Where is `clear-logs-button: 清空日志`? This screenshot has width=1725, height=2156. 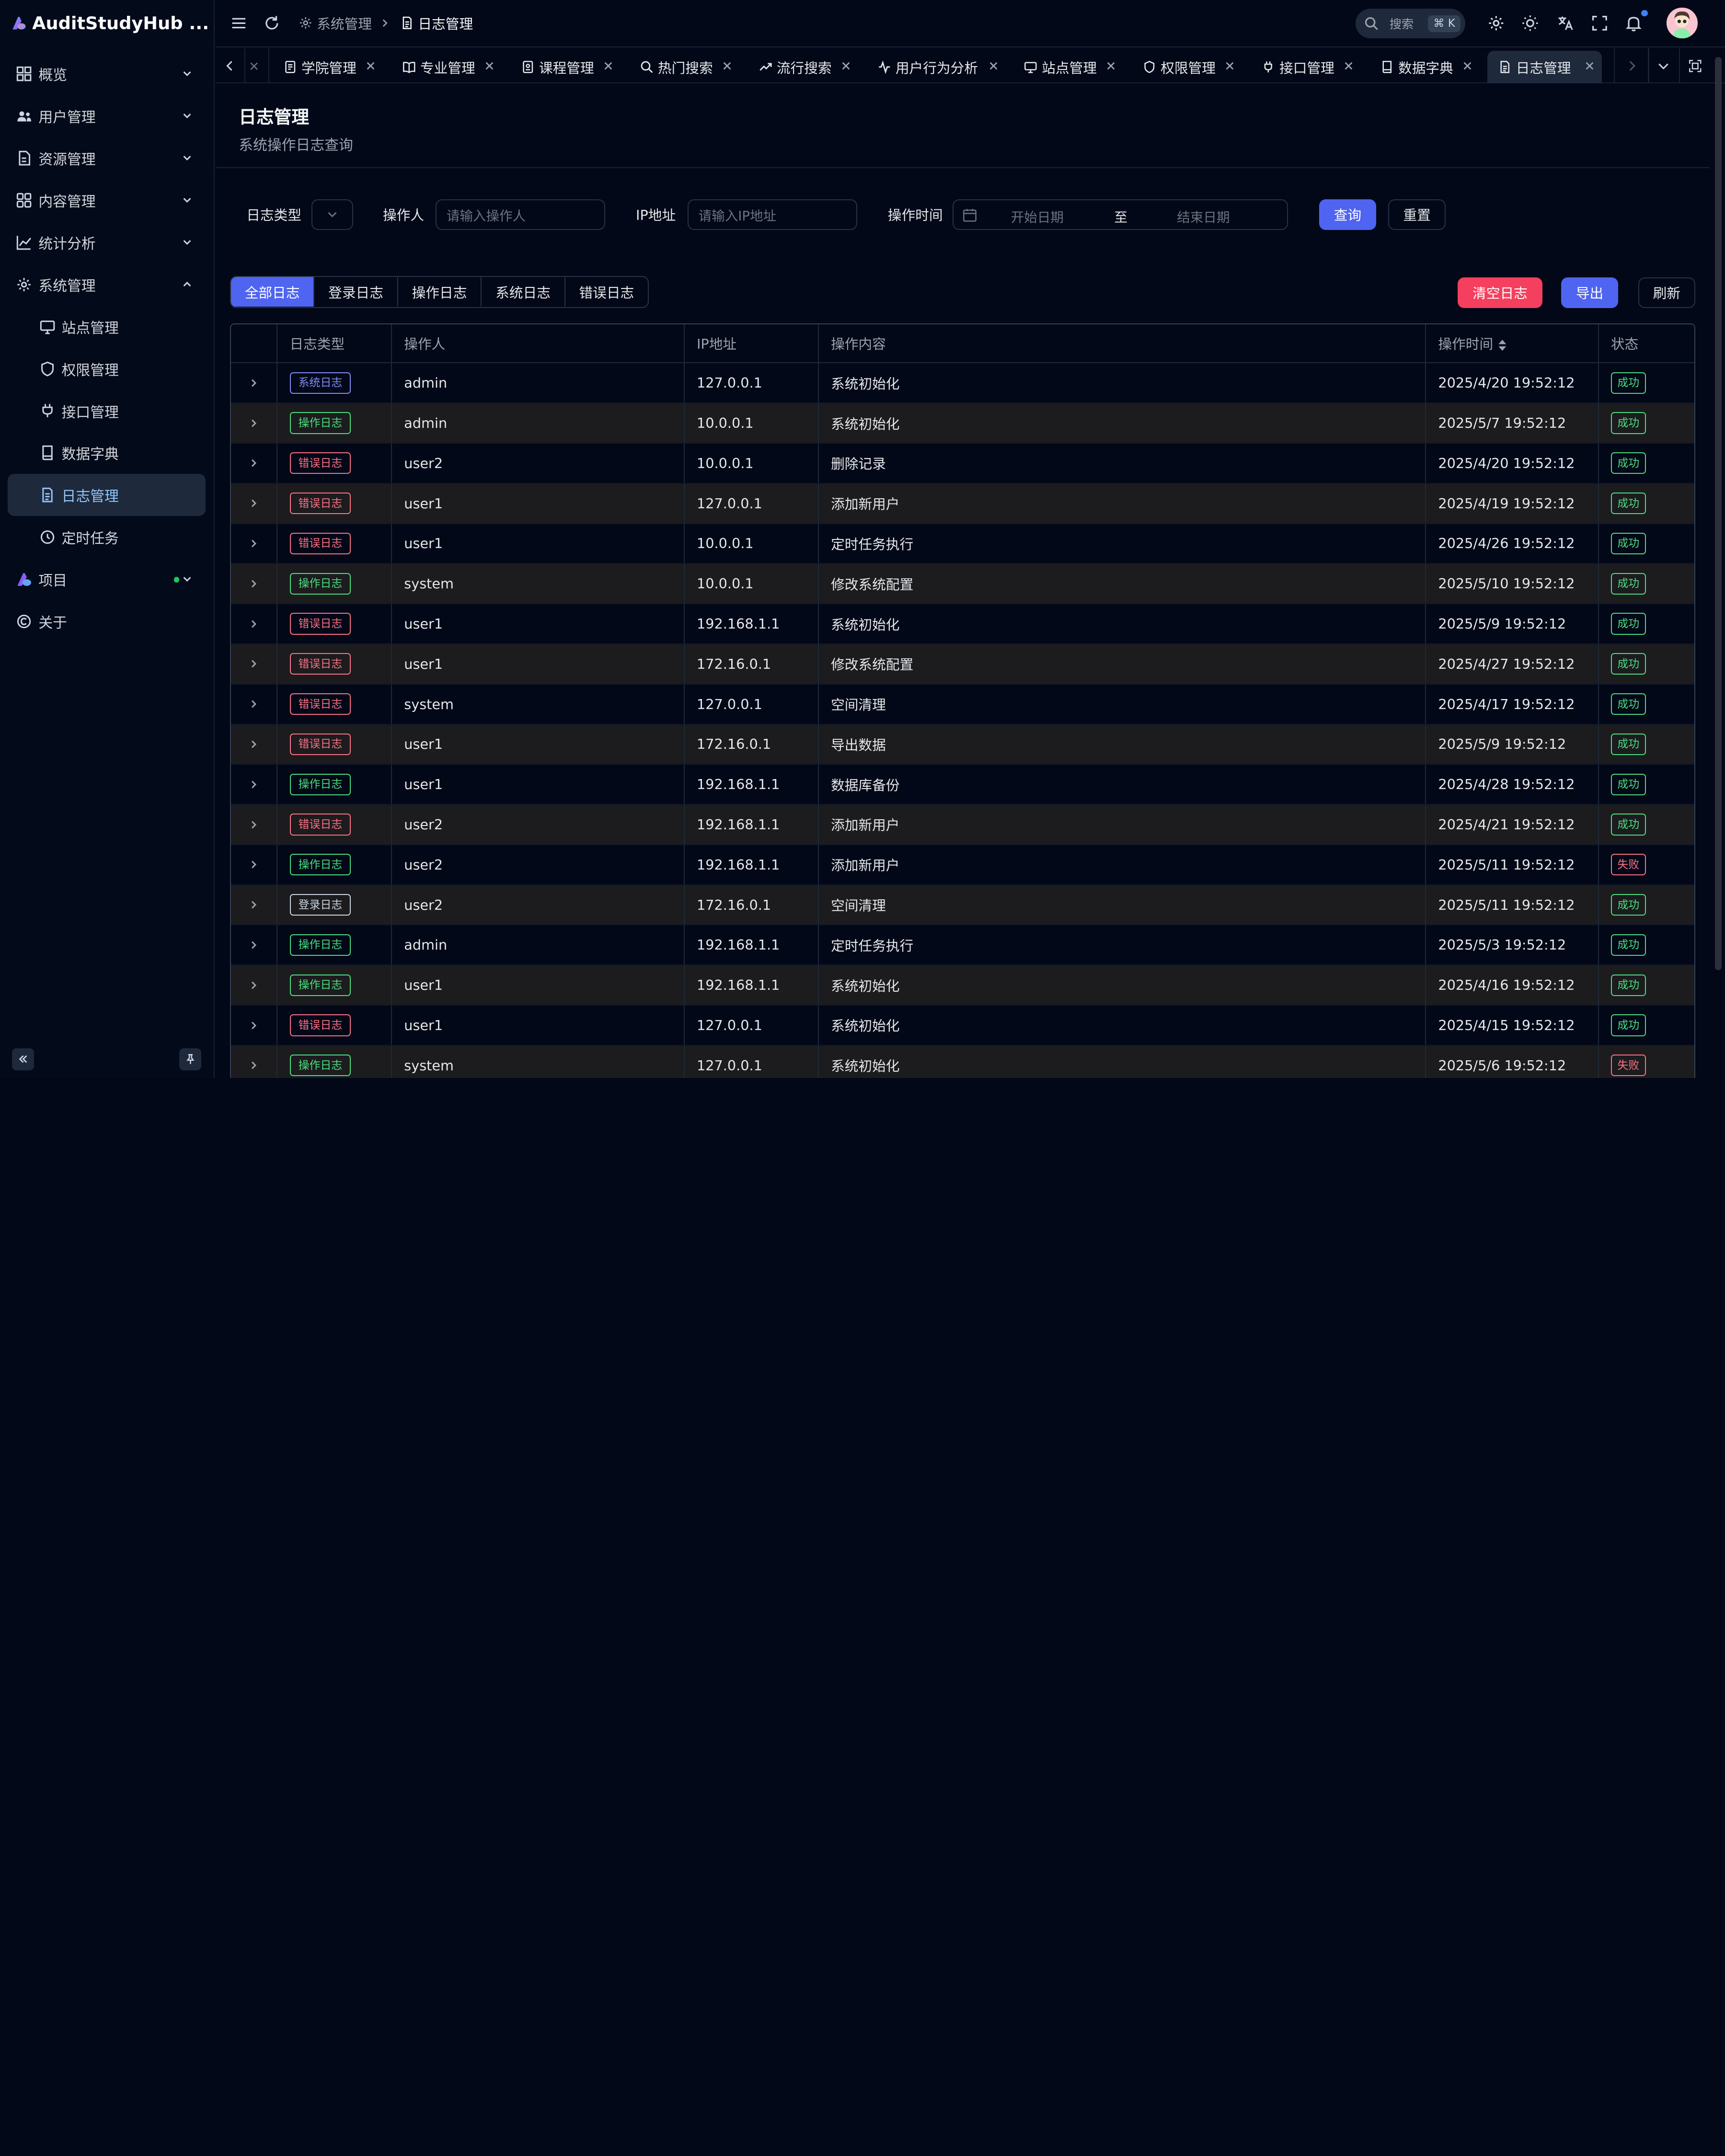 clear-logs-button: 清空日志 is located at coordinates (1500, 292).